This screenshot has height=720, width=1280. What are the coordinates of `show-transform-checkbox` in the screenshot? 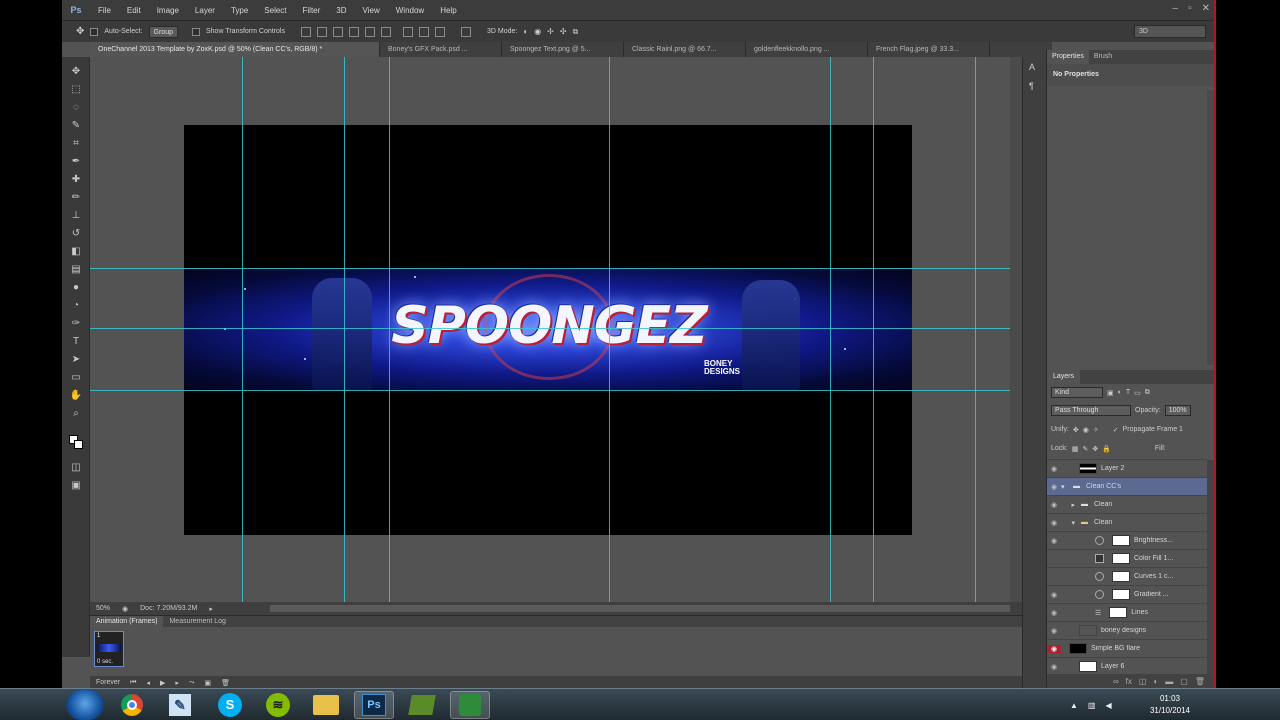 It's located at (196, 31).